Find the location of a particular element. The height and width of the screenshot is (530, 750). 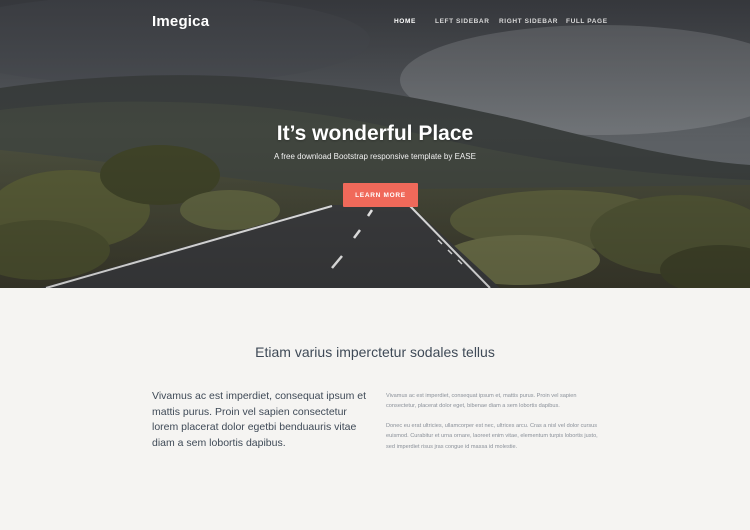

hero-title: It’s wonderful Place is located at coordinates (375, 133).